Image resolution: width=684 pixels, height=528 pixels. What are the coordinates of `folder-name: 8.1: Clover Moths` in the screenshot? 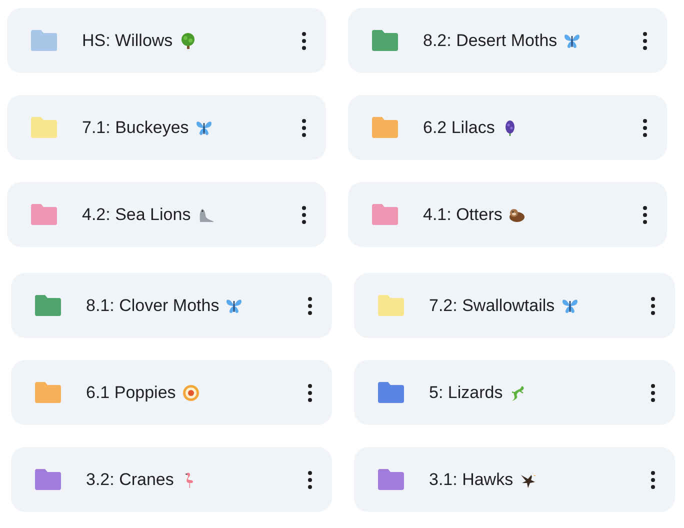 It's located at (153, 305).